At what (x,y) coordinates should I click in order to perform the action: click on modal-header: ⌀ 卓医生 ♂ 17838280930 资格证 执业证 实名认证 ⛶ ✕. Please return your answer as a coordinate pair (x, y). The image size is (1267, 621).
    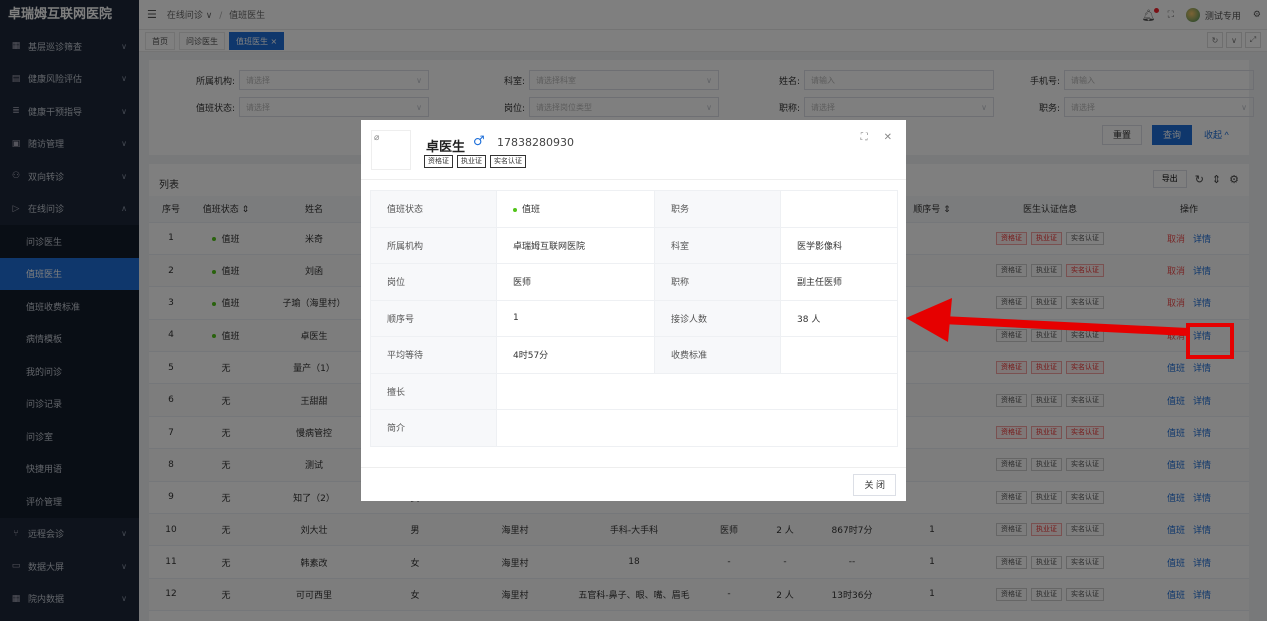
    Looking at the image, I should click on (633, 150).